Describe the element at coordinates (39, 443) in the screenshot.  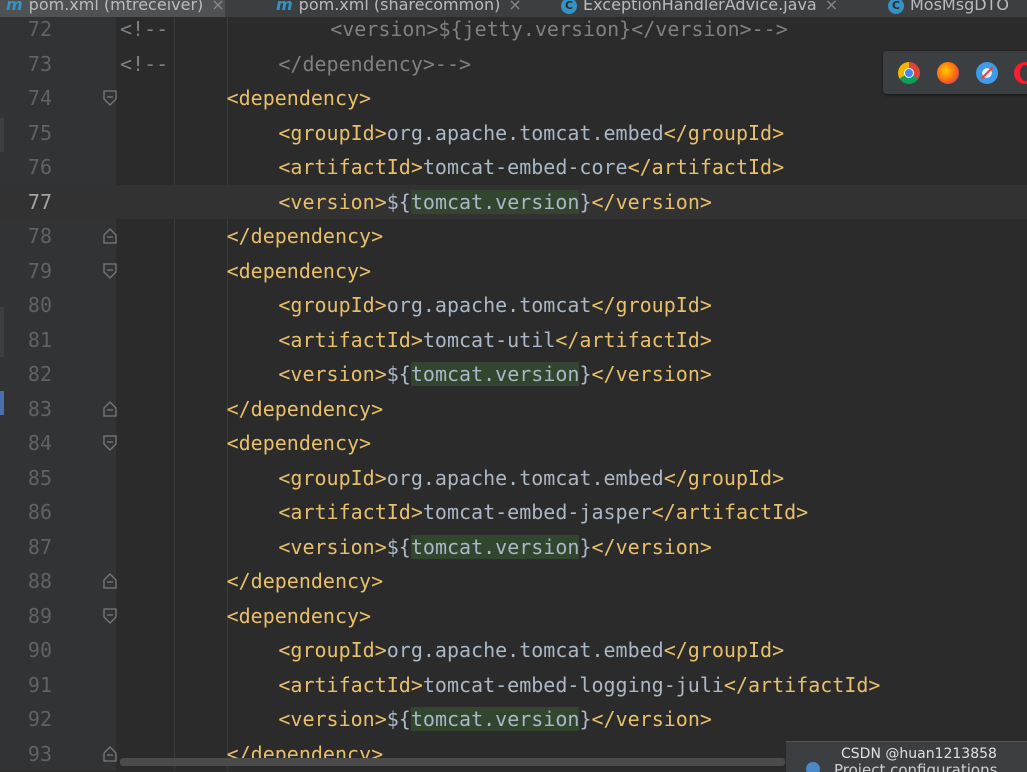
I see `line-number: 84` at that location.